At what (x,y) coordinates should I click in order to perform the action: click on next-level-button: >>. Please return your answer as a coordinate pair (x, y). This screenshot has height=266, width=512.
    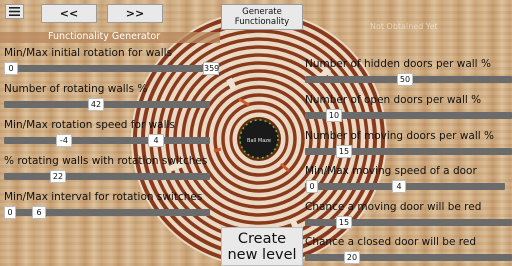
    Looking at the image, I should click on (135, 13).